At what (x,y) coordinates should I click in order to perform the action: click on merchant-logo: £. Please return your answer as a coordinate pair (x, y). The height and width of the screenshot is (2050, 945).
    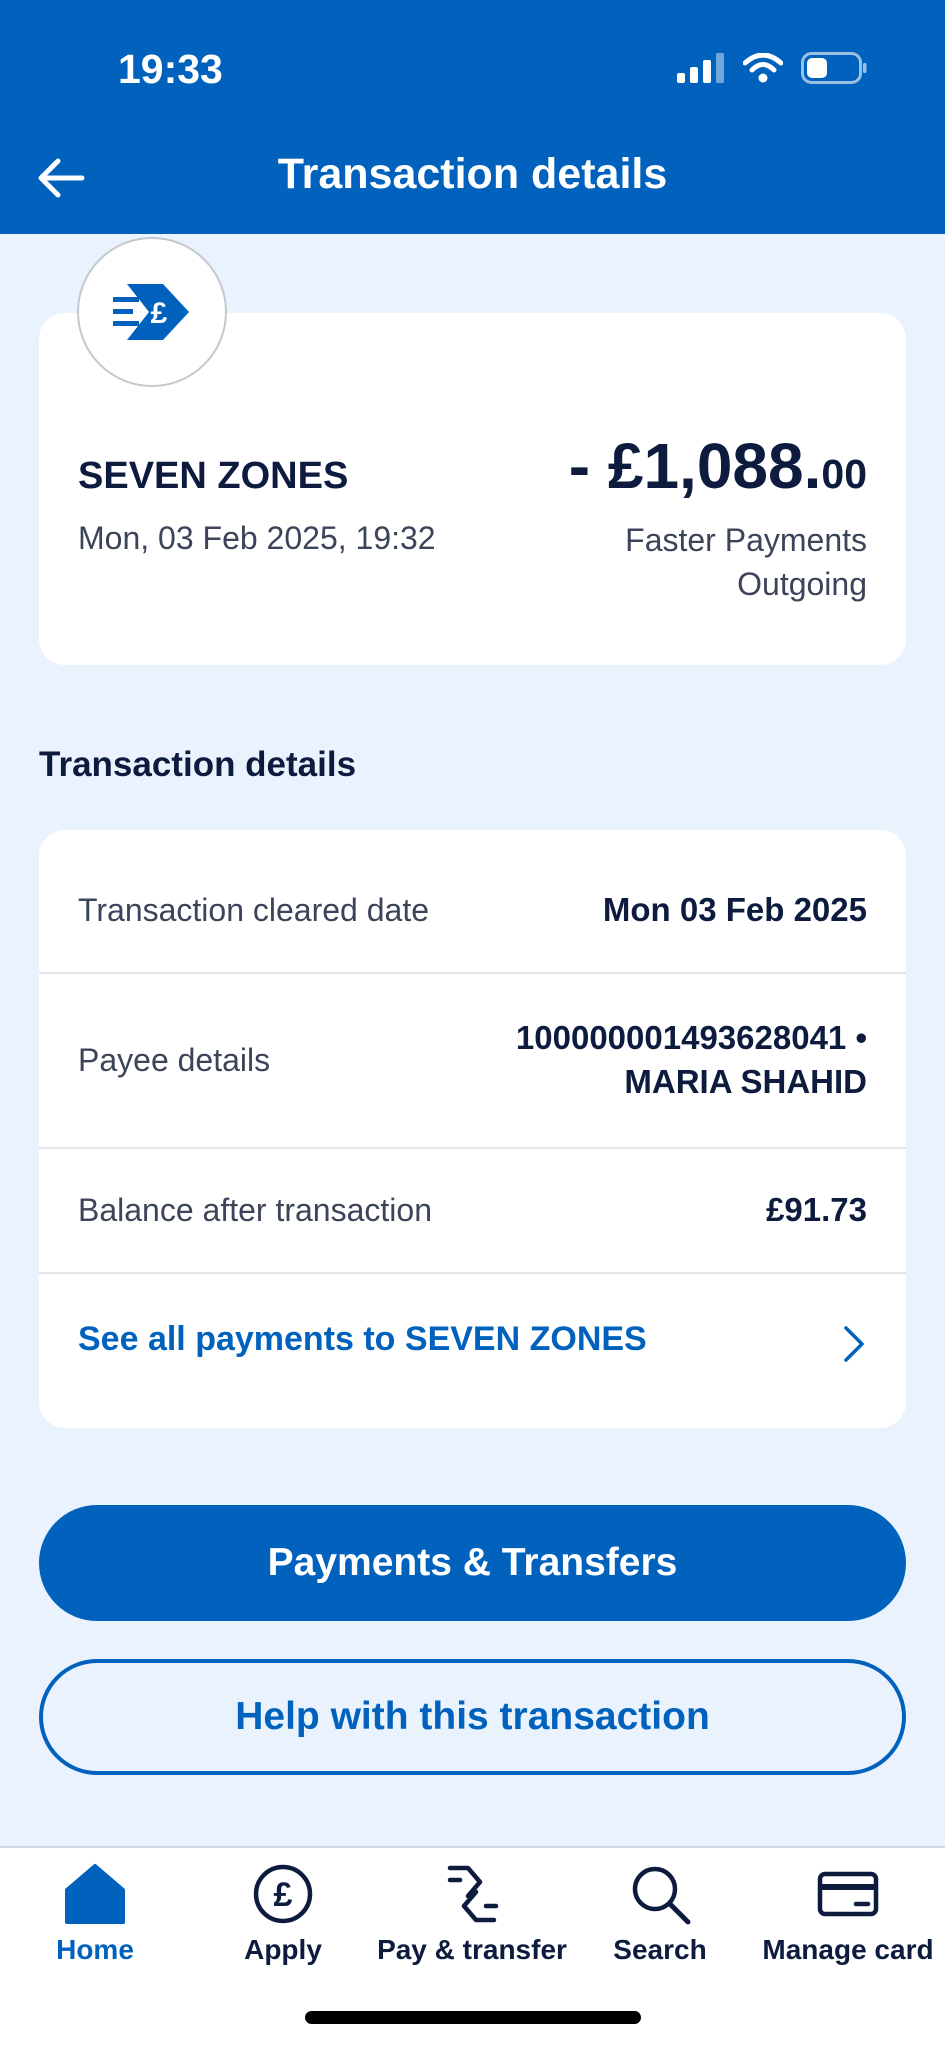
    Looking at the image, I should click on (152, 312).